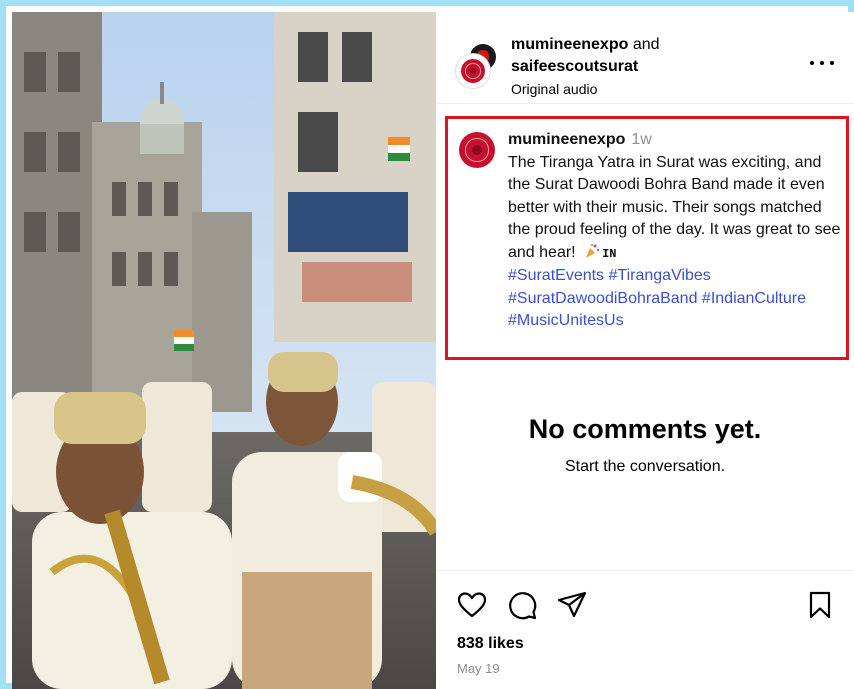 This screenshot has width=854, height=689. I want to click on hashtag: #SuratDawoodiBohraBand, so click(602, 298).